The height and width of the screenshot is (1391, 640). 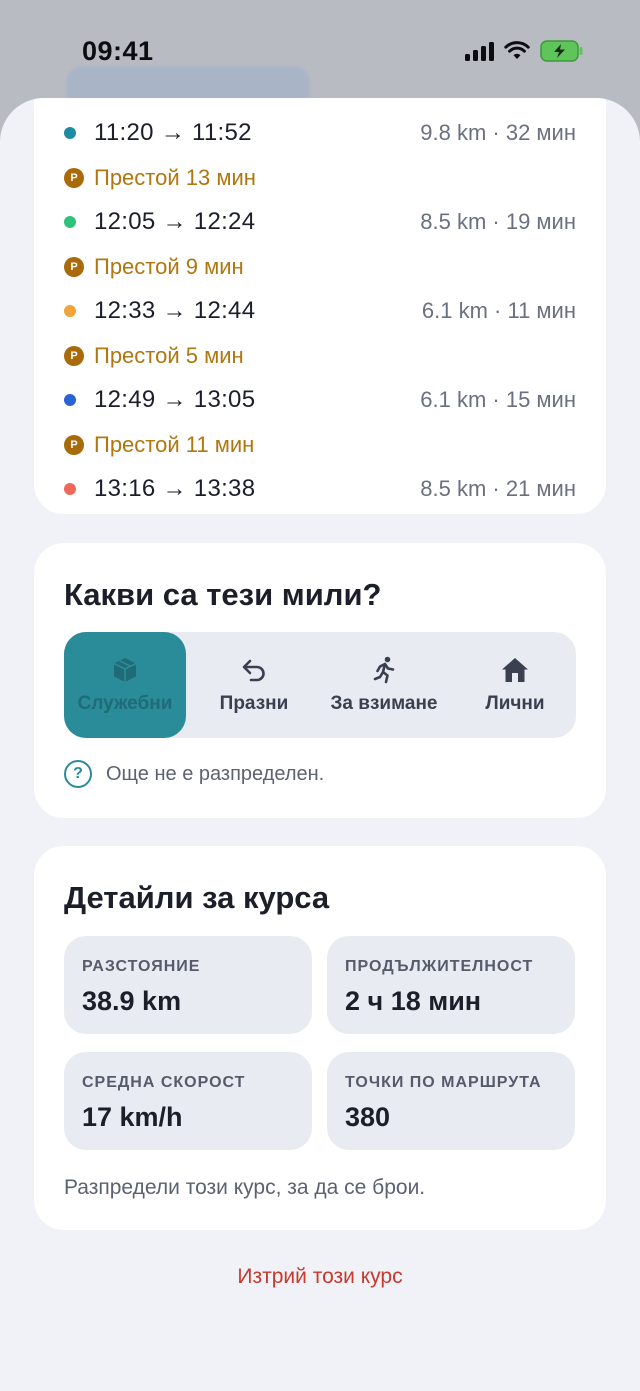 I want to click on segment-meta: 6.1 km · 15 мин, so click(x=498, y=399).